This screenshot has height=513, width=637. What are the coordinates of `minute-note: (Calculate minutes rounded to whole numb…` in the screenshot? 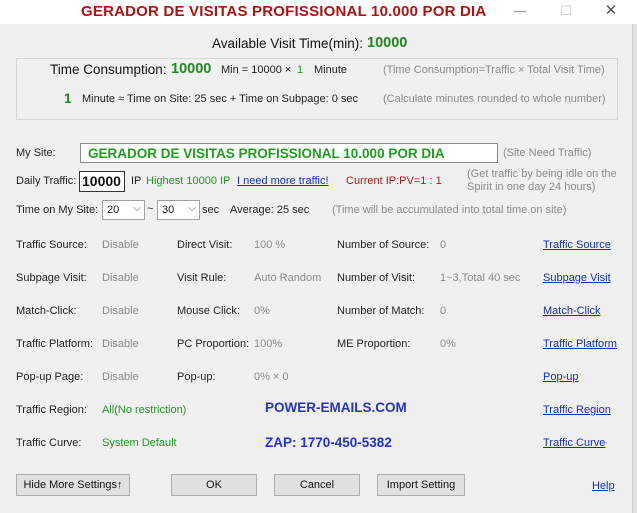 It's located at (494, 99).